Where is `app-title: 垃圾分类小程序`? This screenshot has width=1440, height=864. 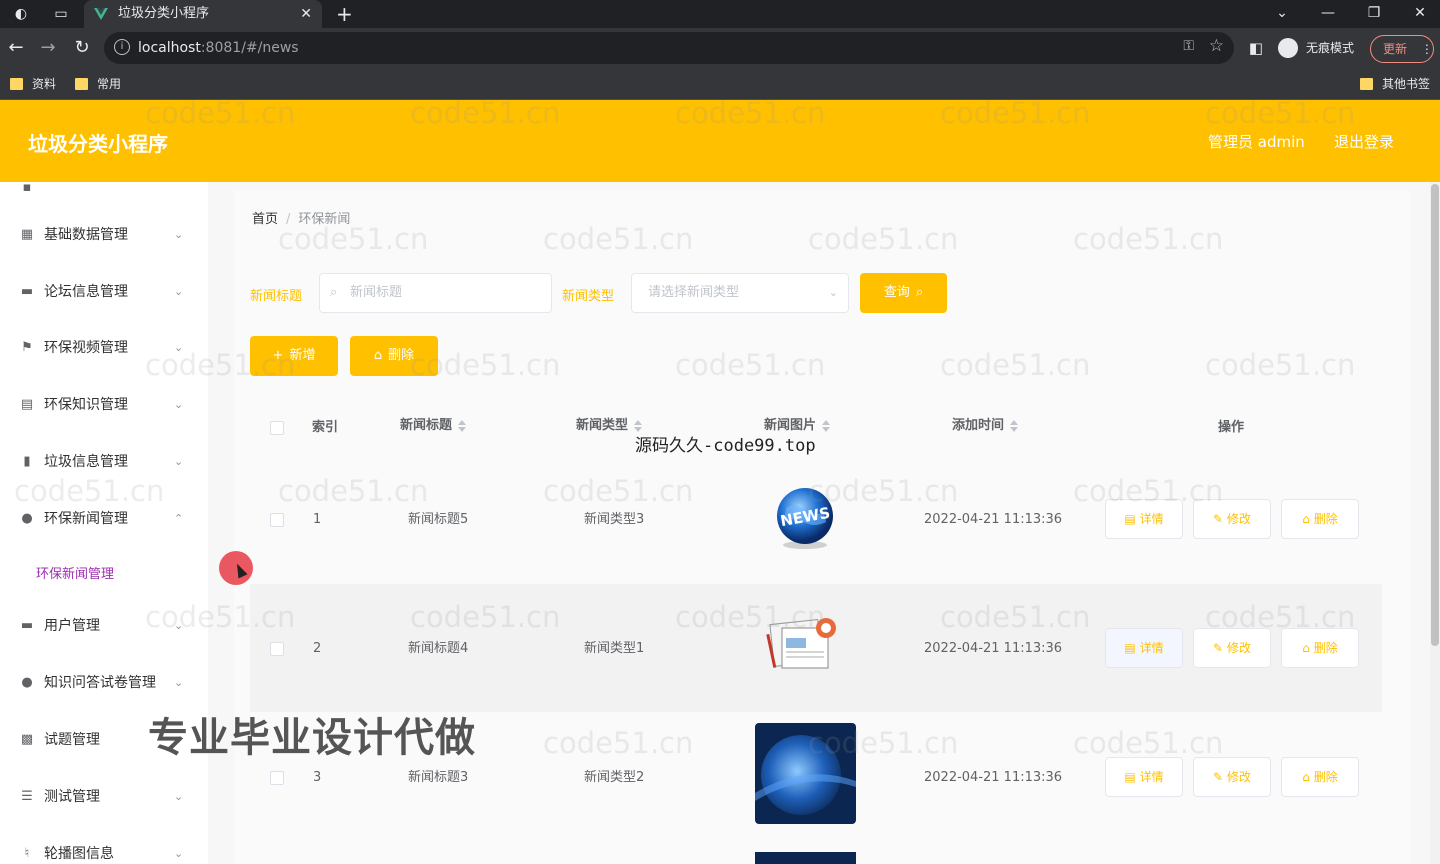
app-title: 垃圾分类小程序 is located at coordinates (98, 144).